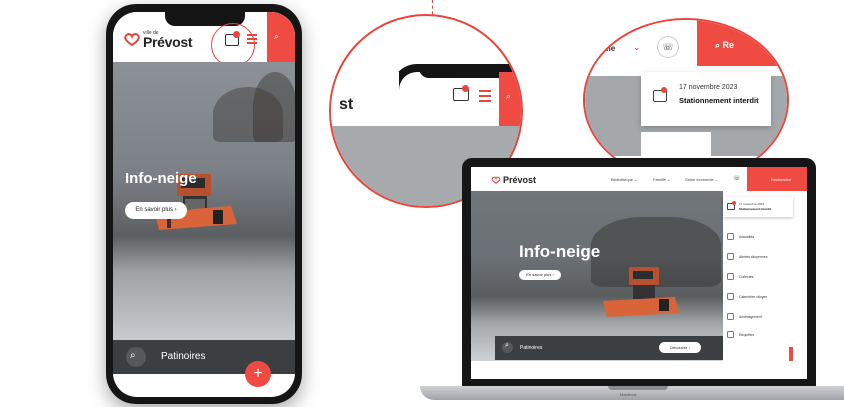  What do you see at coordinates (730, 296) in the screenshot?
I see `calendar-icon` at bounding box center [730, 296].